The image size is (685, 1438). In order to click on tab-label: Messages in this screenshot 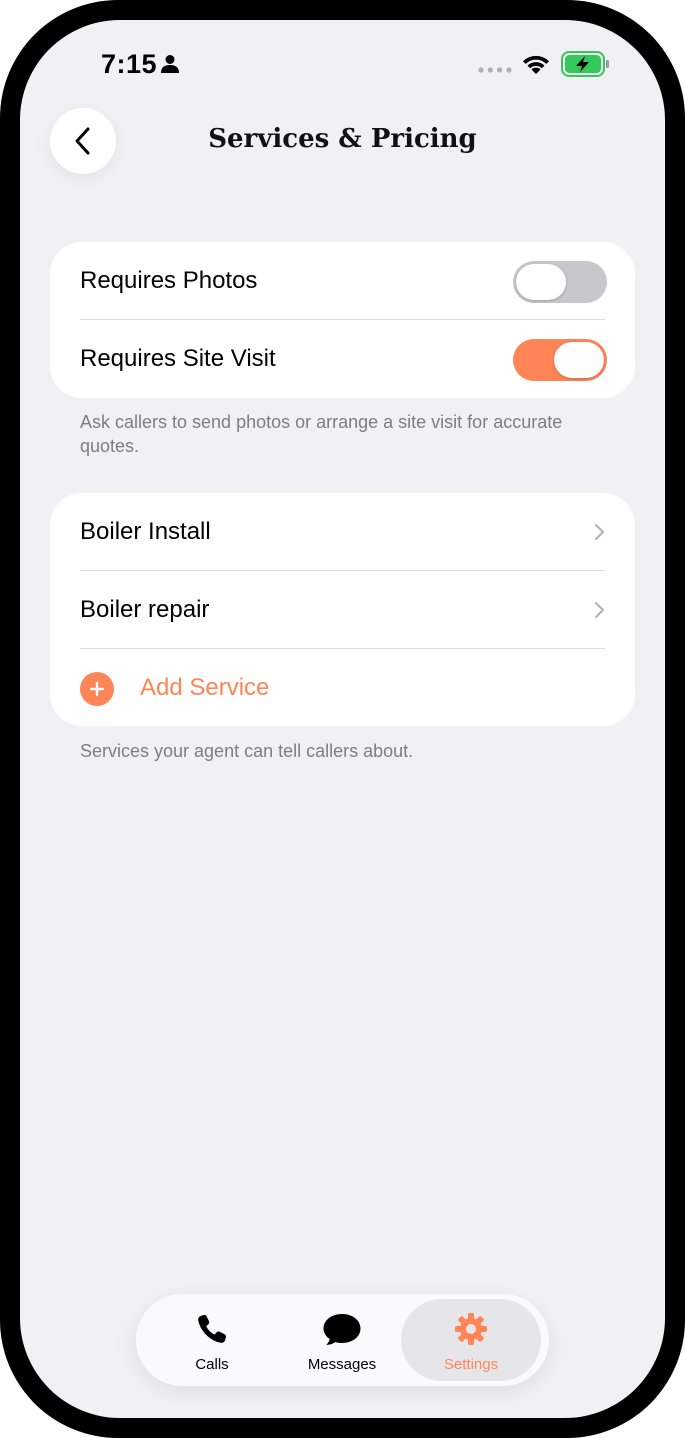, I will do `click(342, 1364)`.